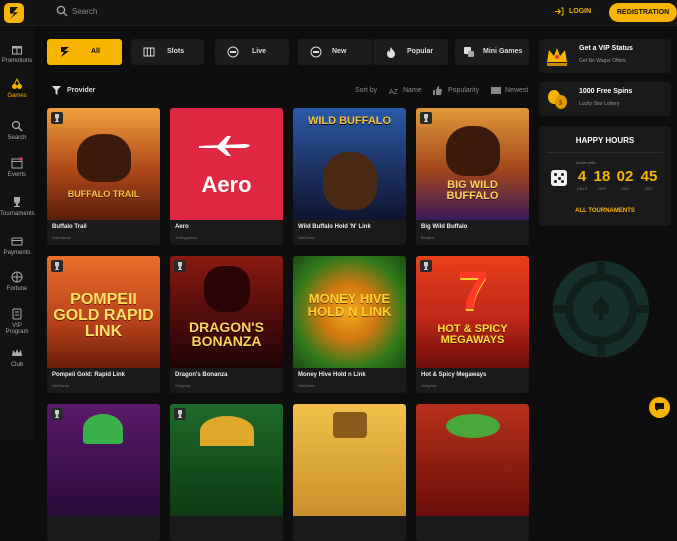 This screenshot has width=677, height=541. I want to click on countdown-minutes-label: MIN, so click(625, 188).